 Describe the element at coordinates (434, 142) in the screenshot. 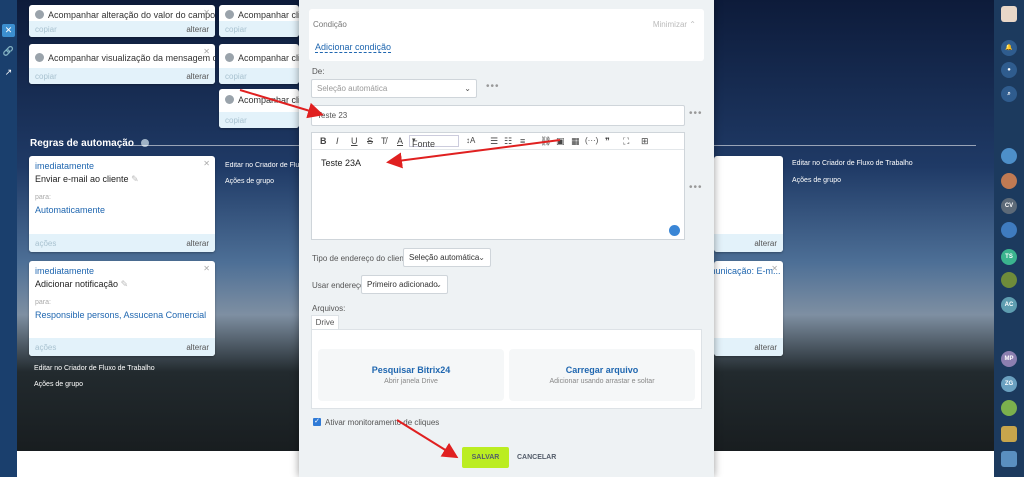

I see `font-select: Fonte ▾` at that location.